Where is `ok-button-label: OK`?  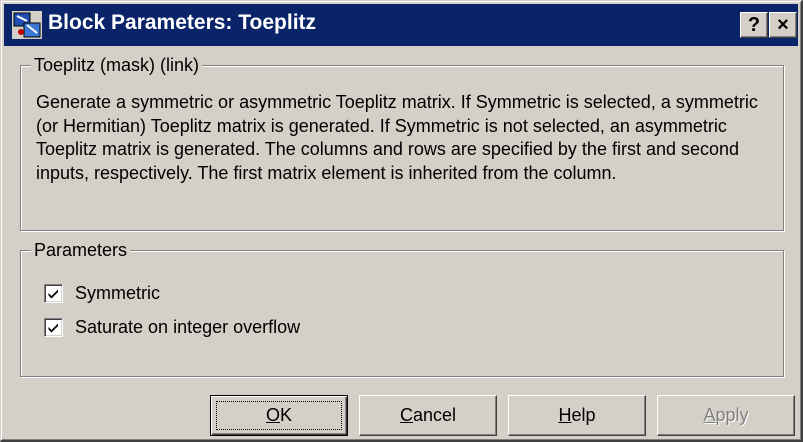
ok-button-label: OK is located at coordinates (279, 415).